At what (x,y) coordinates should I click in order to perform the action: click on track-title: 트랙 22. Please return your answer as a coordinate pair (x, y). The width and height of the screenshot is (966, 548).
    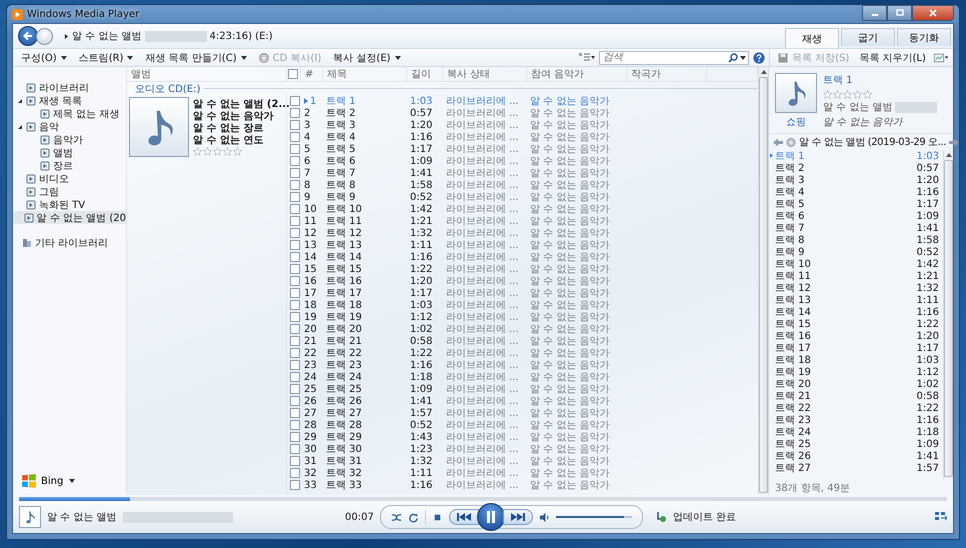
    Looking at the image, I should click on (365, 353).